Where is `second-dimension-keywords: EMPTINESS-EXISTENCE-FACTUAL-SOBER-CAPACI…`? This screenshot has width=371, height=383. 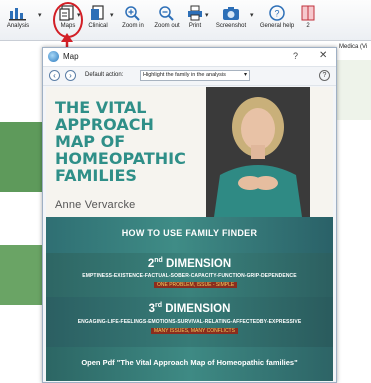 second-dimension-keywords: EMPTINESS-EXISTENCE-FACTUAL-SOBER-CAPACI… is located at coordinates (189, 276).